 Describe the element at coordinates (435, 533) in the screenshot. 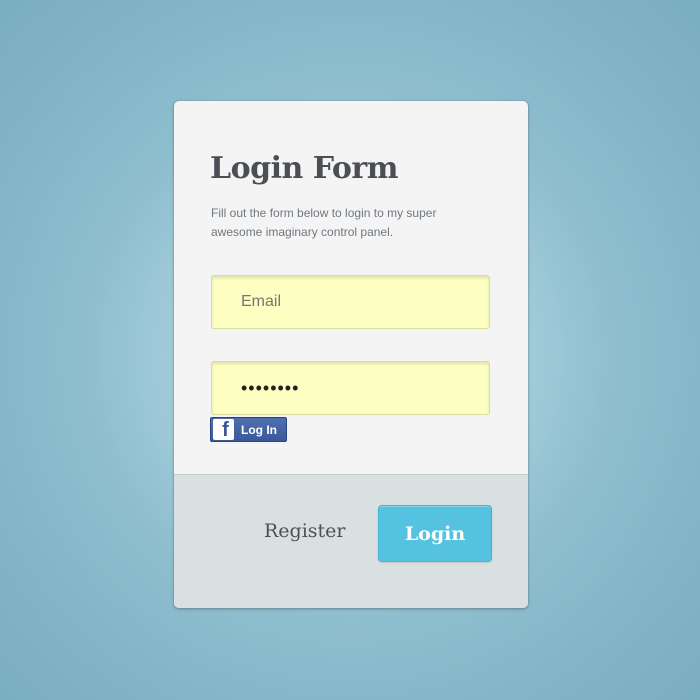

I see `login-button: Login` at that location.